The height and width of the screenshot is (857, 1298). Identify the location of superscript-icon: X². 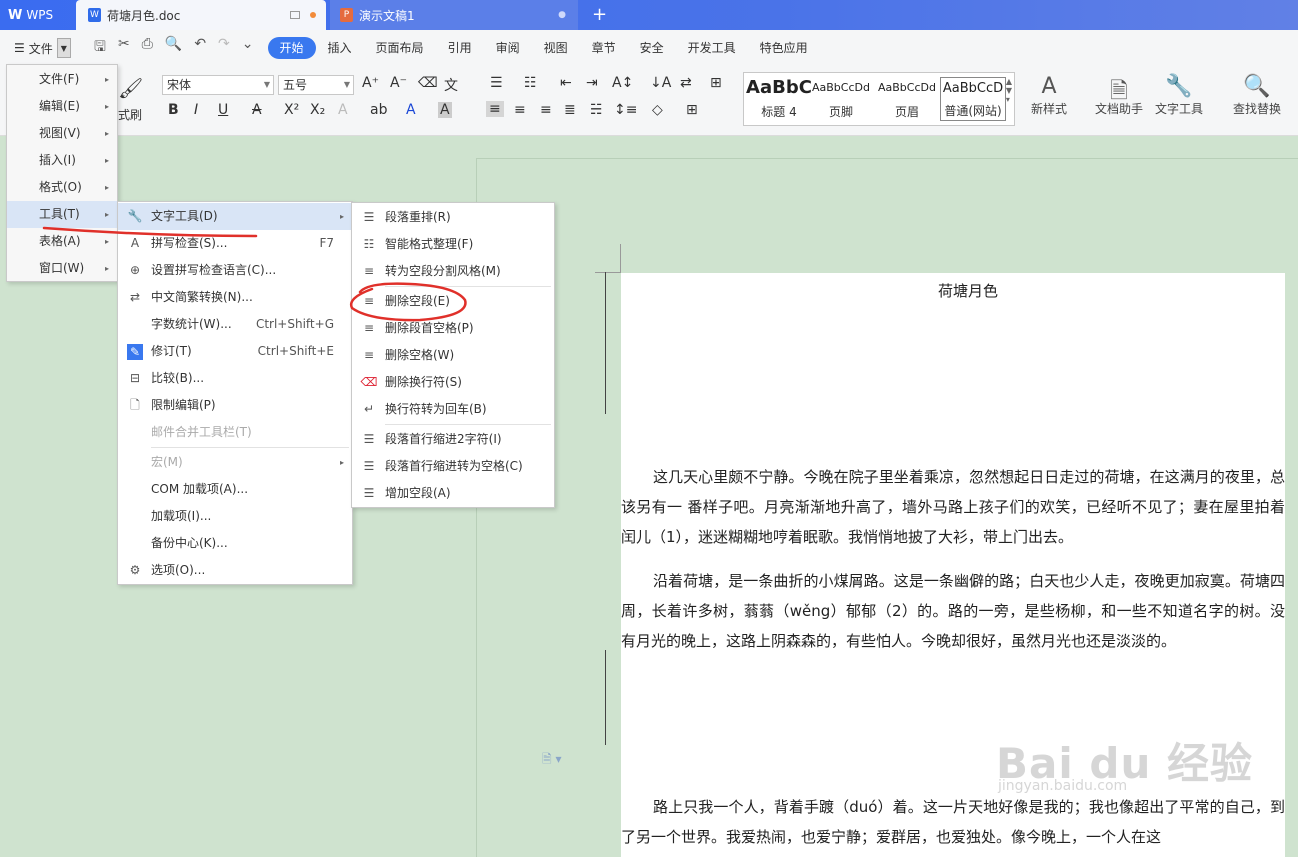
(291, 110).